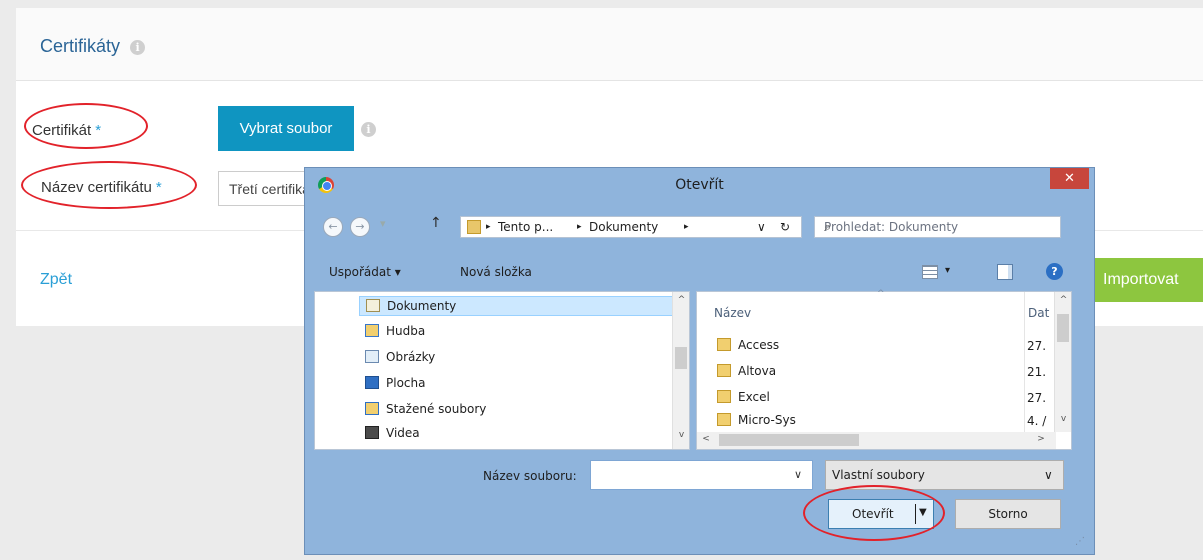 This screenshot has height=560, width=1203. Describe the element at coordinates (365, 272) in the screenshot. I see `organize-menu: Uspořádat ▾` at that location.